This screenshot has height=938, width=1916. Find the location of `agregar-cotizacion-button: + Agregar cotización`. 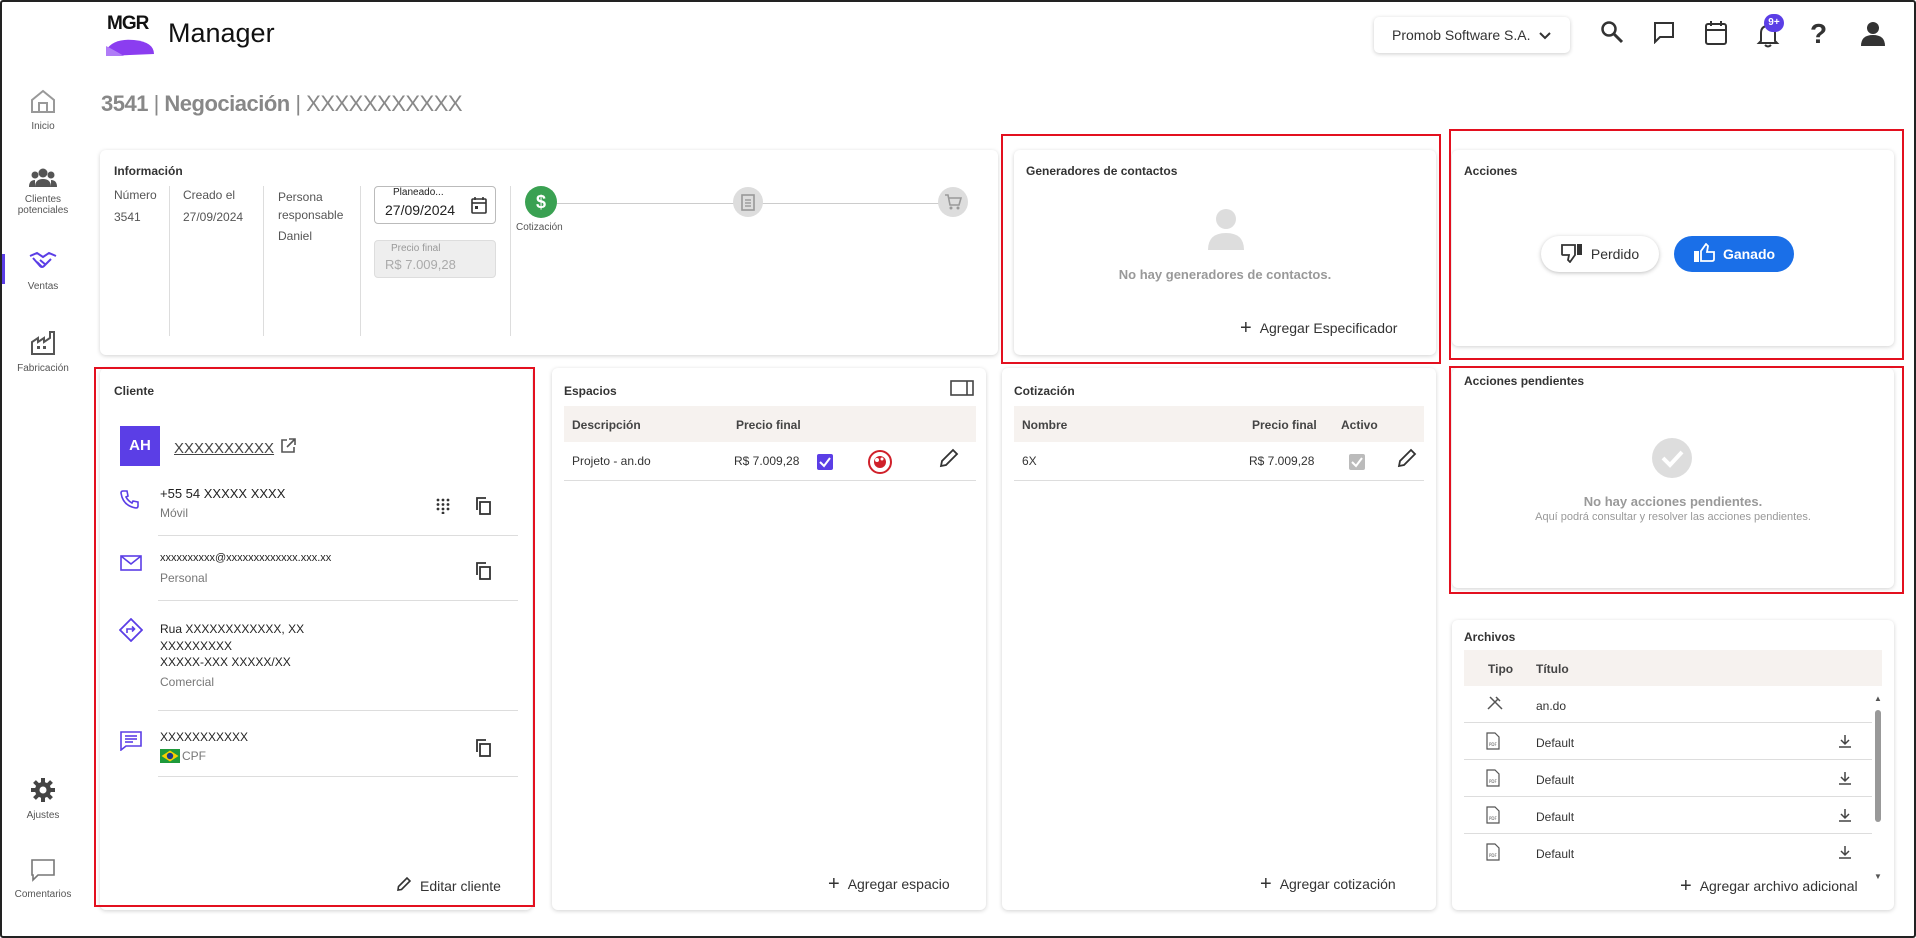

agregar-cotizacion-button: + Agregar cotización is located at coordinates (1328, 884).